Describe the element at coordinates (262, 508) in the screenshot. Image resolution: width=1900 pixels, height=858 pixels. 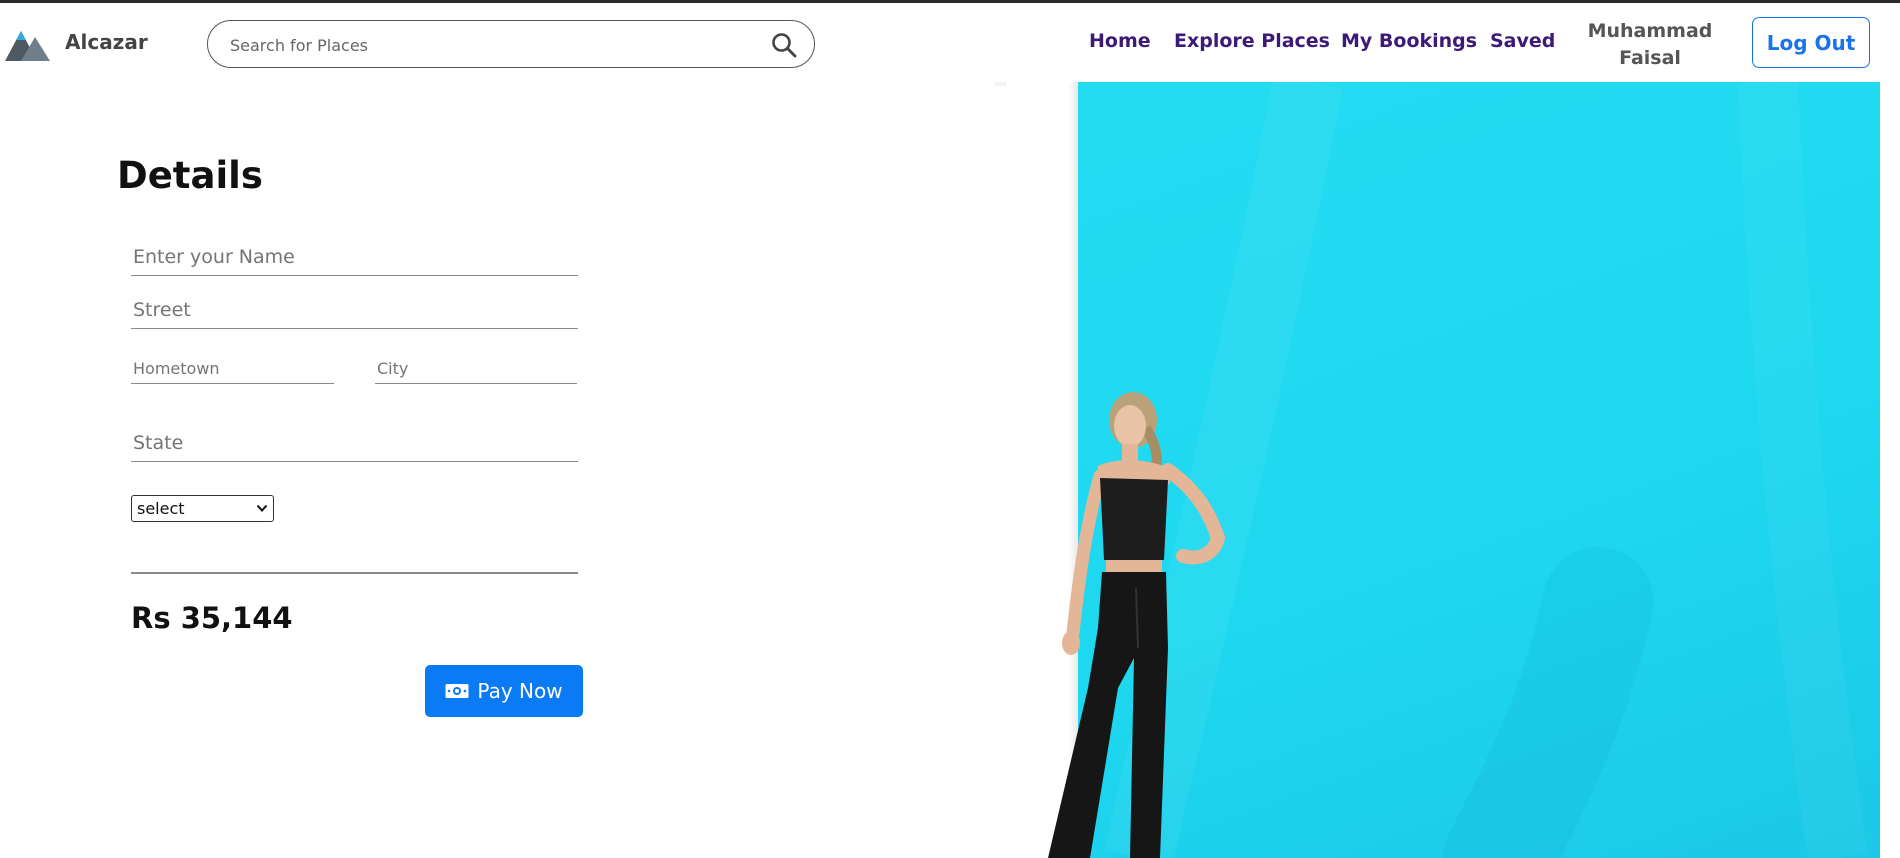
I see `chevron-down-icon` at that location.